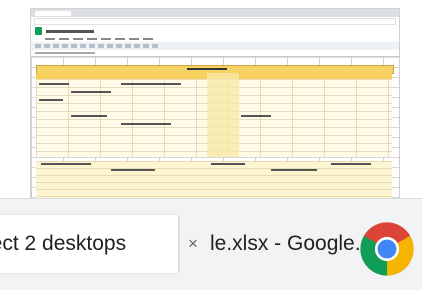 The width and height of the screenshot is (422, 290). What do you see at coordinates (38, 31) in the screenshot?
I see `sheets-logo-icon` at bounding box center [38, 31].